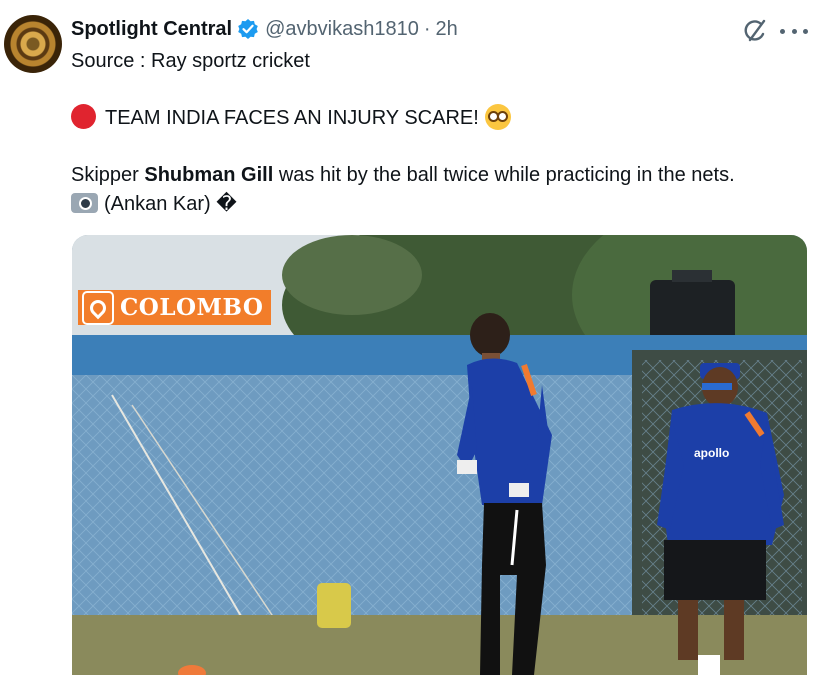 This screenshot has height=675, width=830. Describe the element at coordinates (711, 453) in the screenshot. I see `jersey-sponsor: apollo` at that location.